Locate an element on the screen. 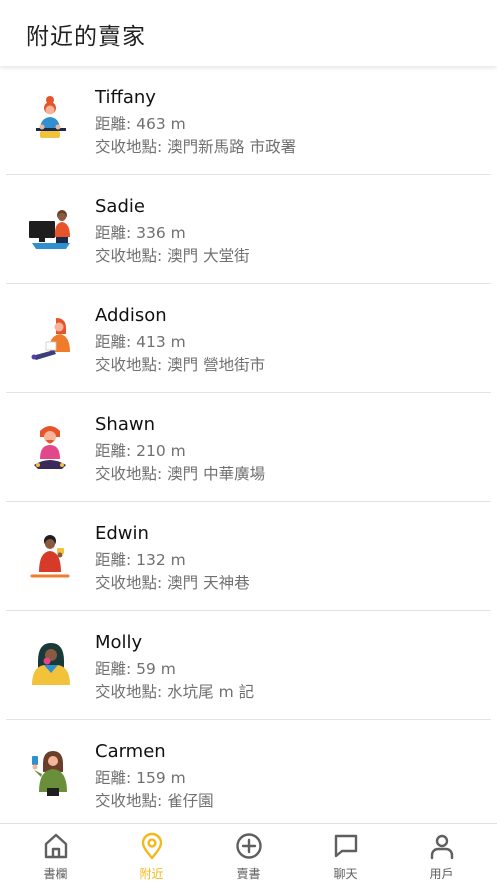  seller-name: Shawn is located at coordinates (125, 424).